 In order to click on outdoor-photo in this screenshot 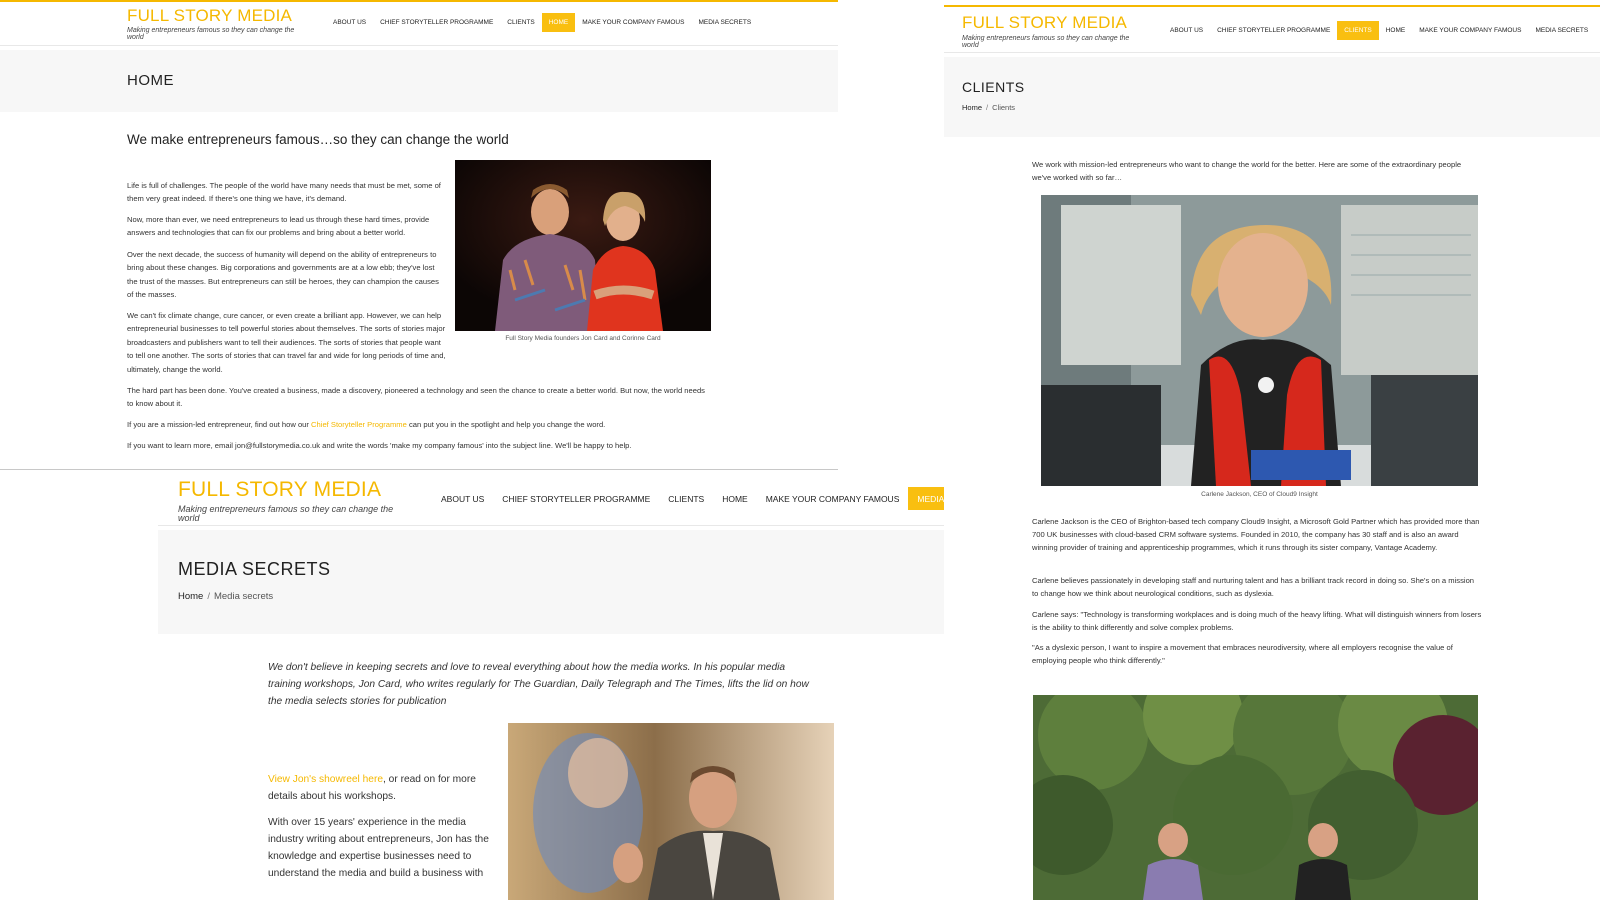, I will do `click(1255, 797)`.